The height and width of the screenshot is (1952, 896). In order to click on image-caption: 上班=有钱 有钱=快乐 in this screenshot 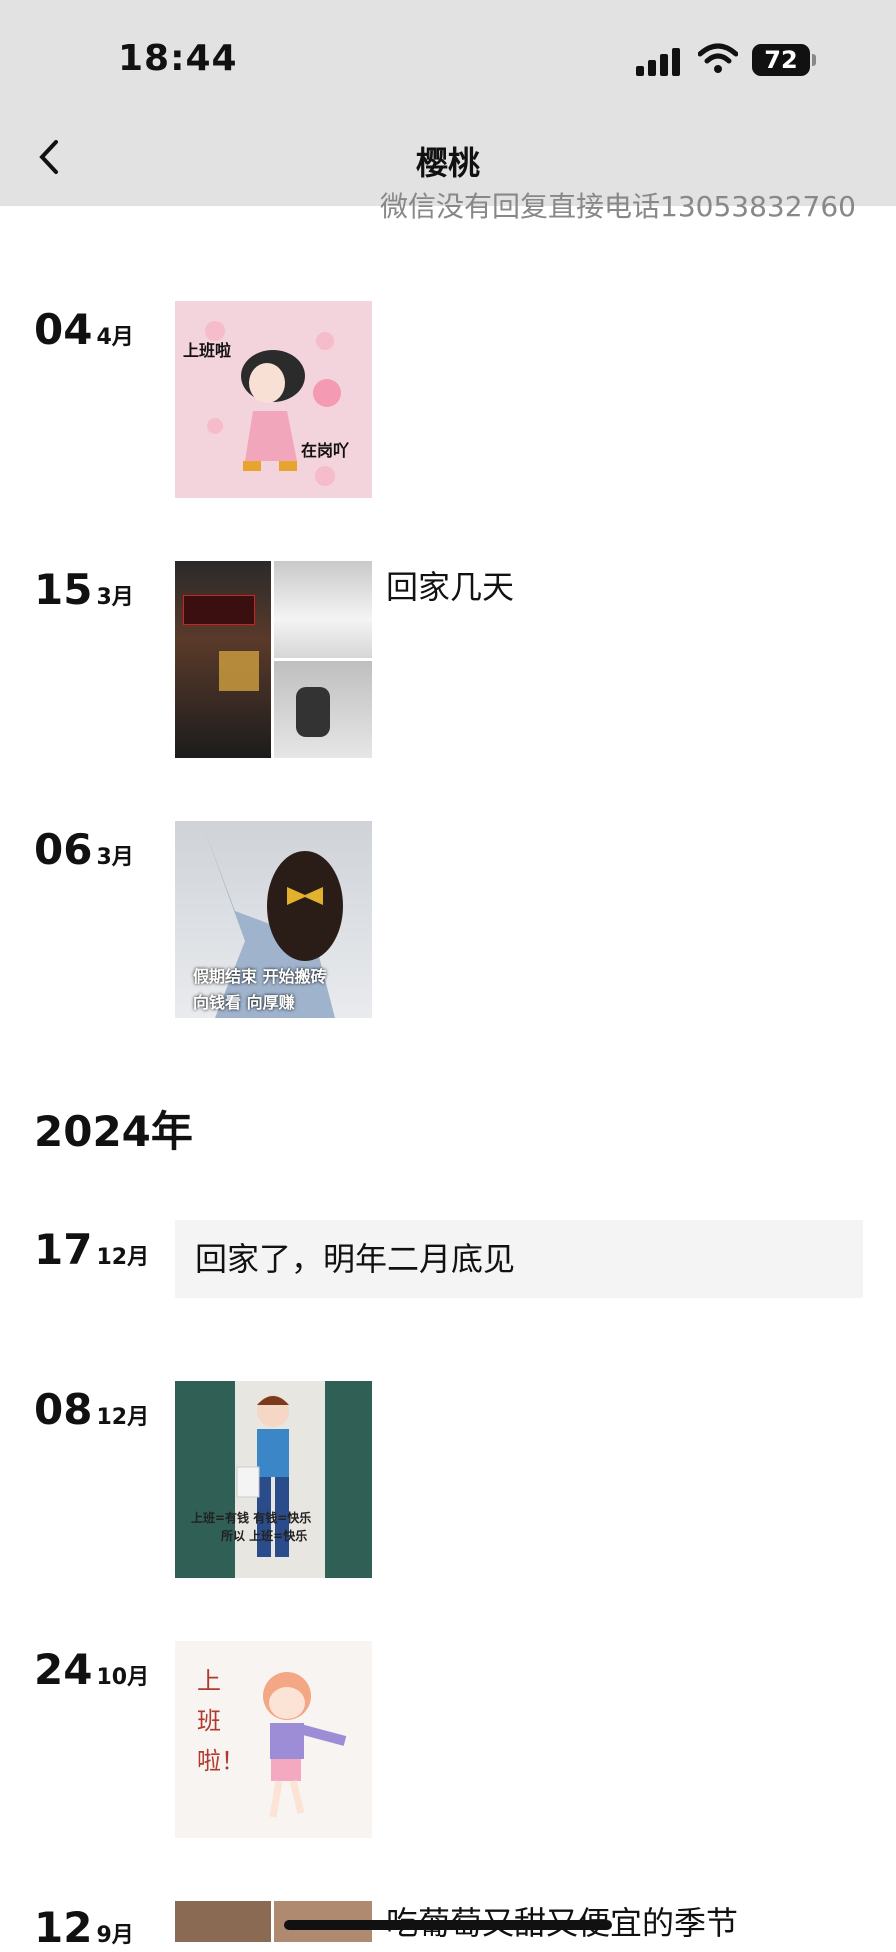, I will do `click(251, 1518)`.